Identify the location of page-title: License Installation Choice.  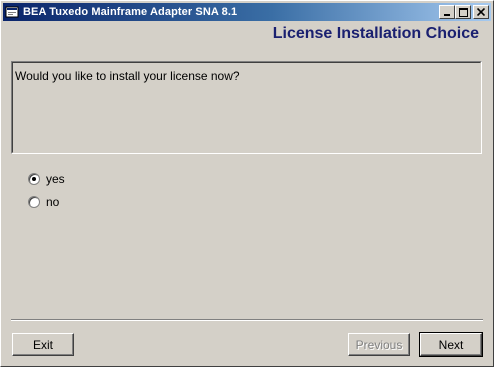
(375, 33).